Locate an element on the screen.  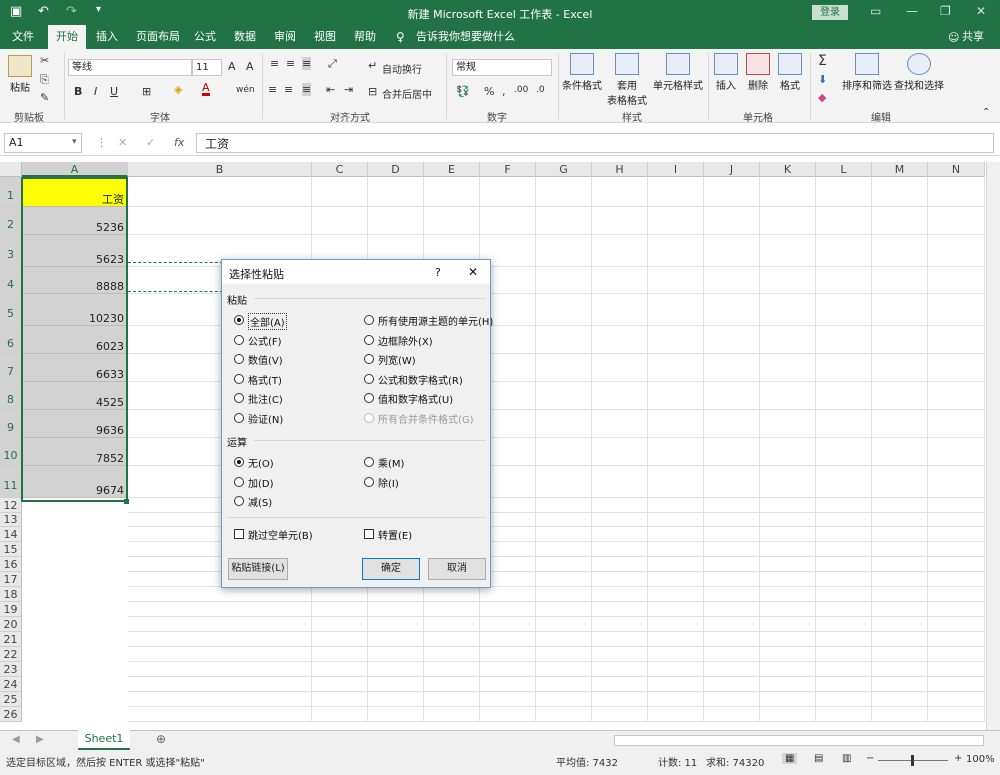
column-header: F is located at coordinates (508, 169).